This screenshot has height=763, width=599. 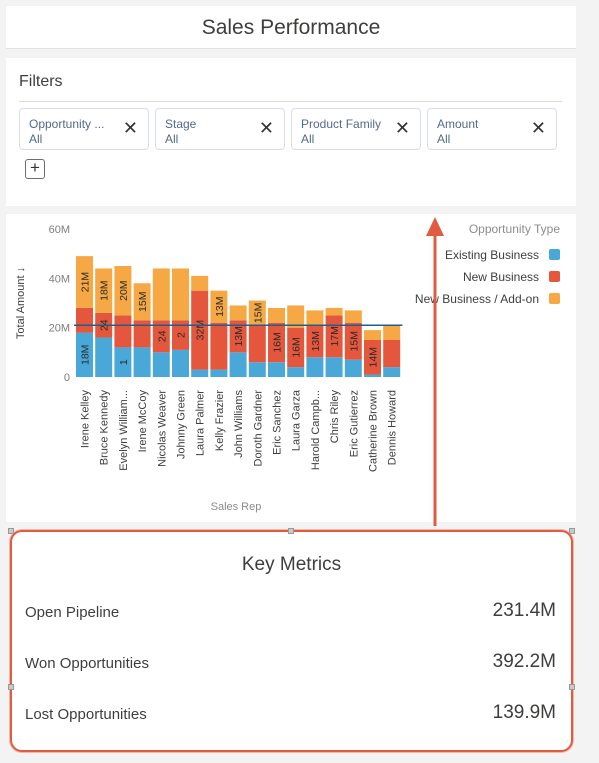 I want to click on bar-data-label: 1, so click(x=124, y=362).